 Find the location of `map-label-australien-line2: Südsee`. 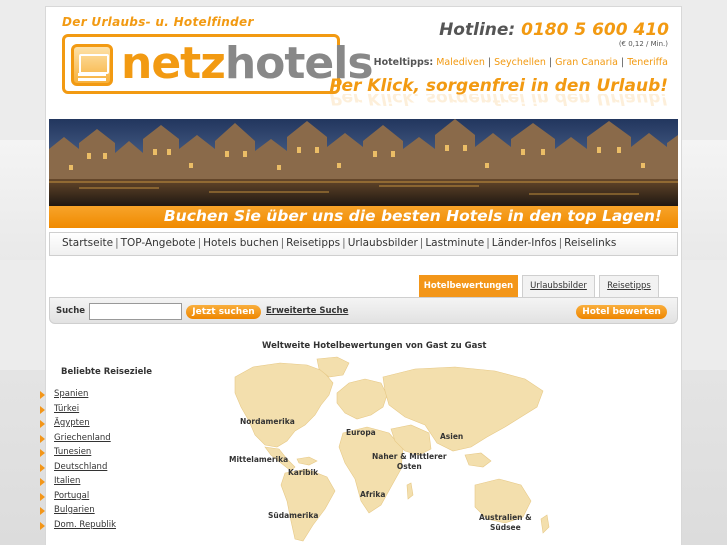

map-label-australien-line2: Südsee is located at coordinates (505, 527).